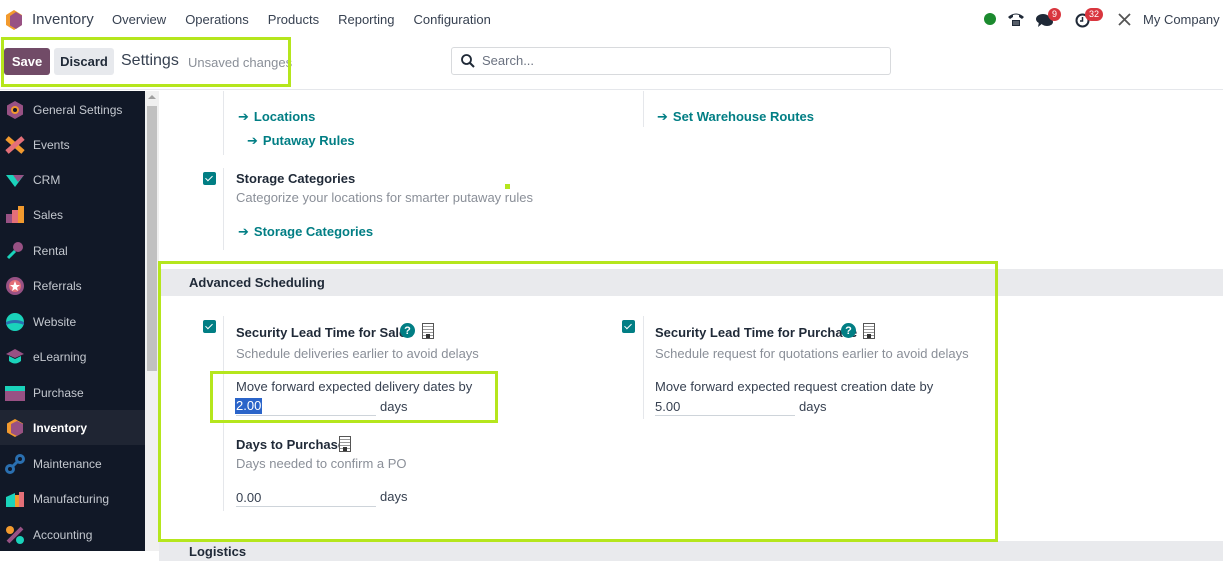  What do you see at coordinates (451, 19) in the screenshot?
I see `menu-configuration: Configuration` at bounding box center [451, 19].